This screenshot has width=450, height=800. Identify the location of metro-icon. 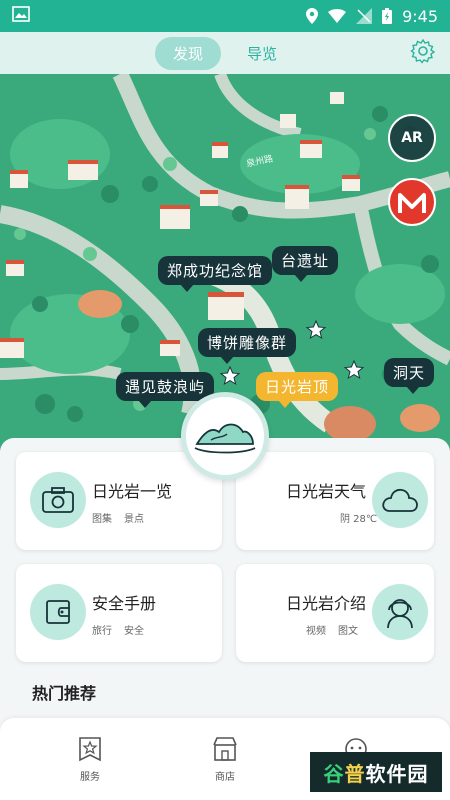
(412, 203).